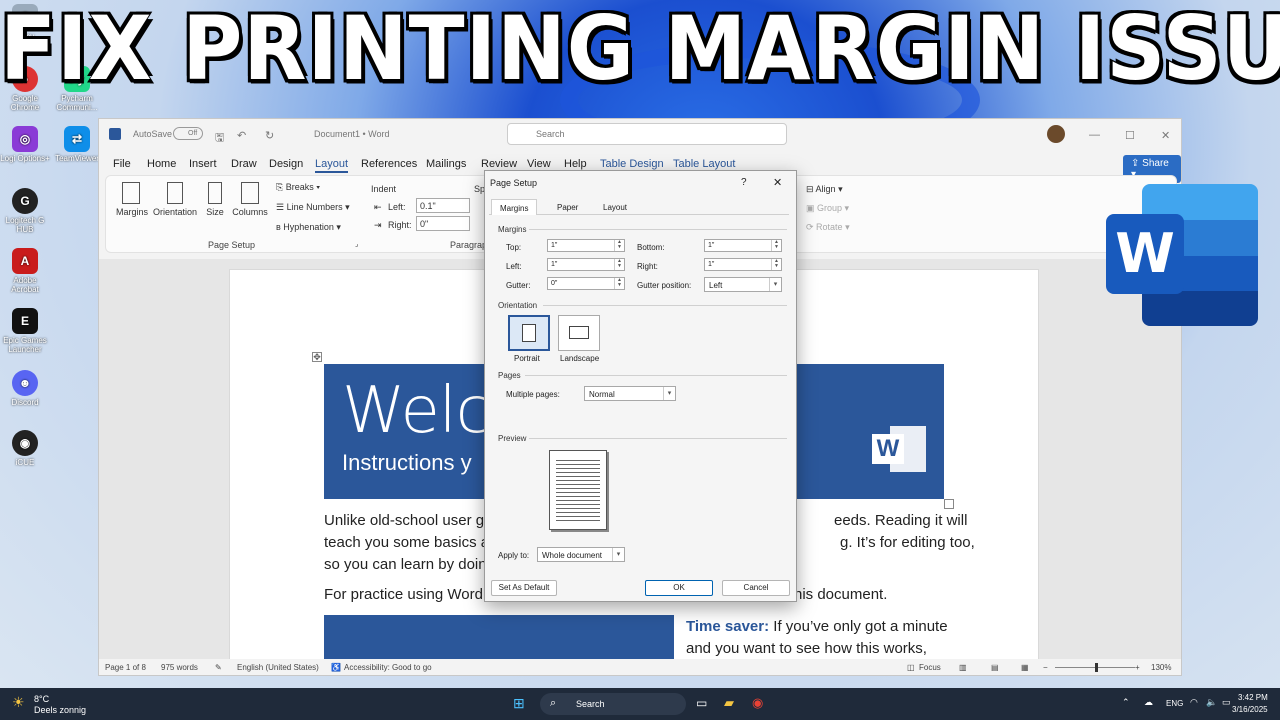  I want to click on web-layout-icon: ▦, so click(1025, 667).